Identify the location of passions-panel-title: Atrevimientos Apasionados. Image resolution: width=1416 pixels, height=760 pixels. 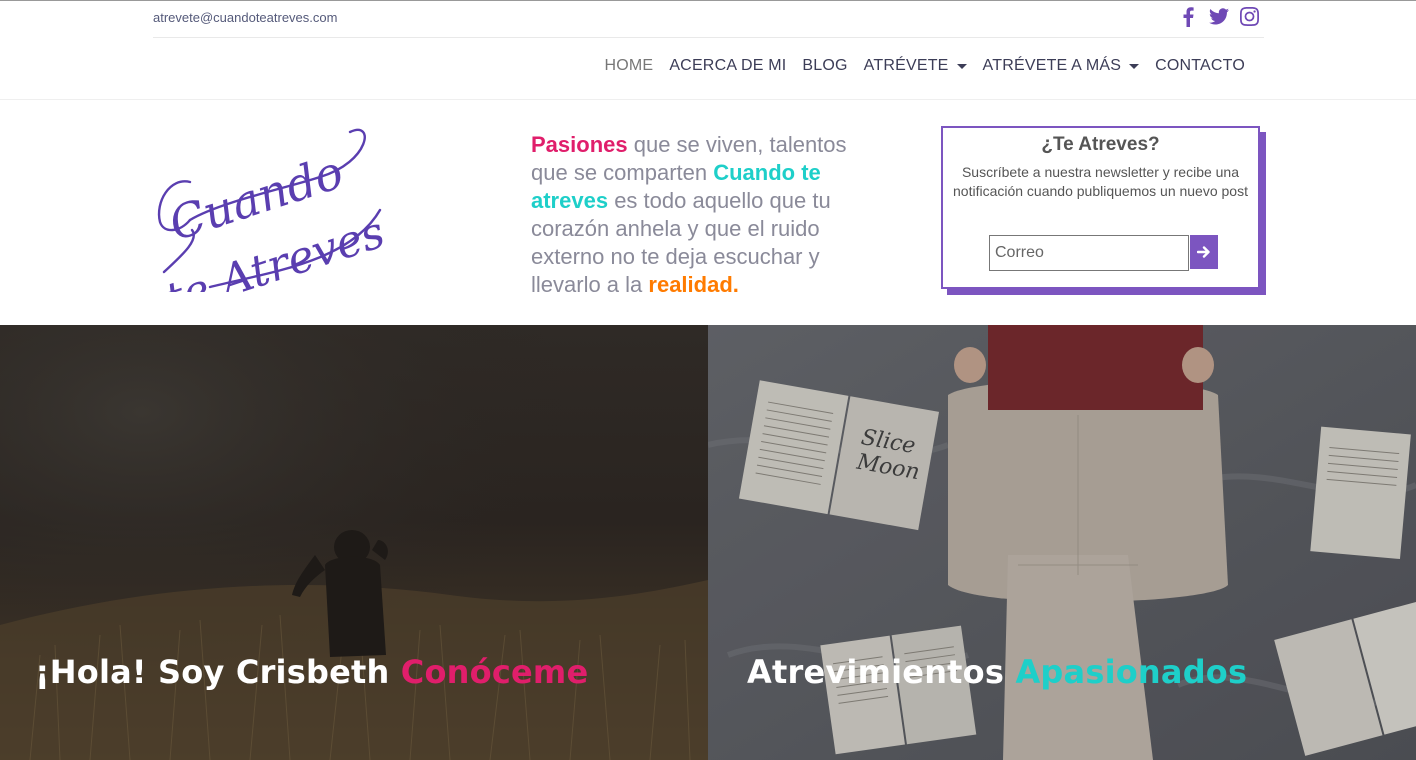
(997, 672).